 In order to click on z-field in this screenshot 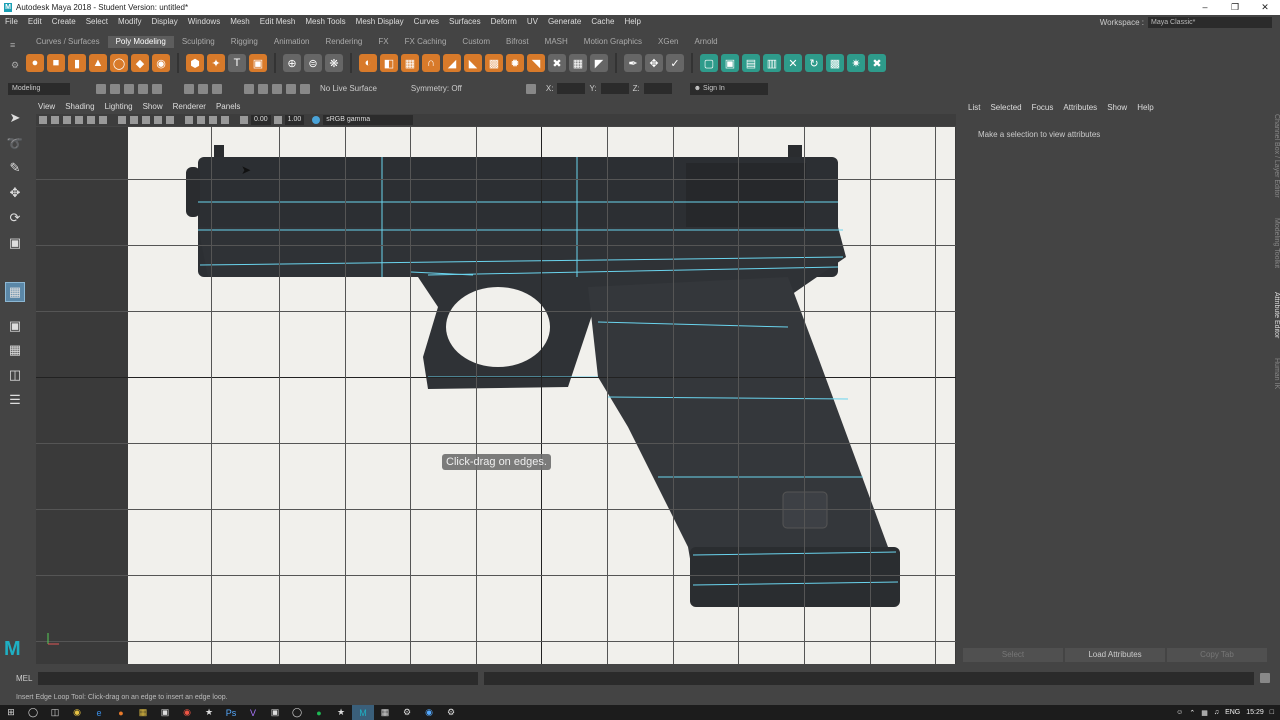, I will do `click(657, 88)`.